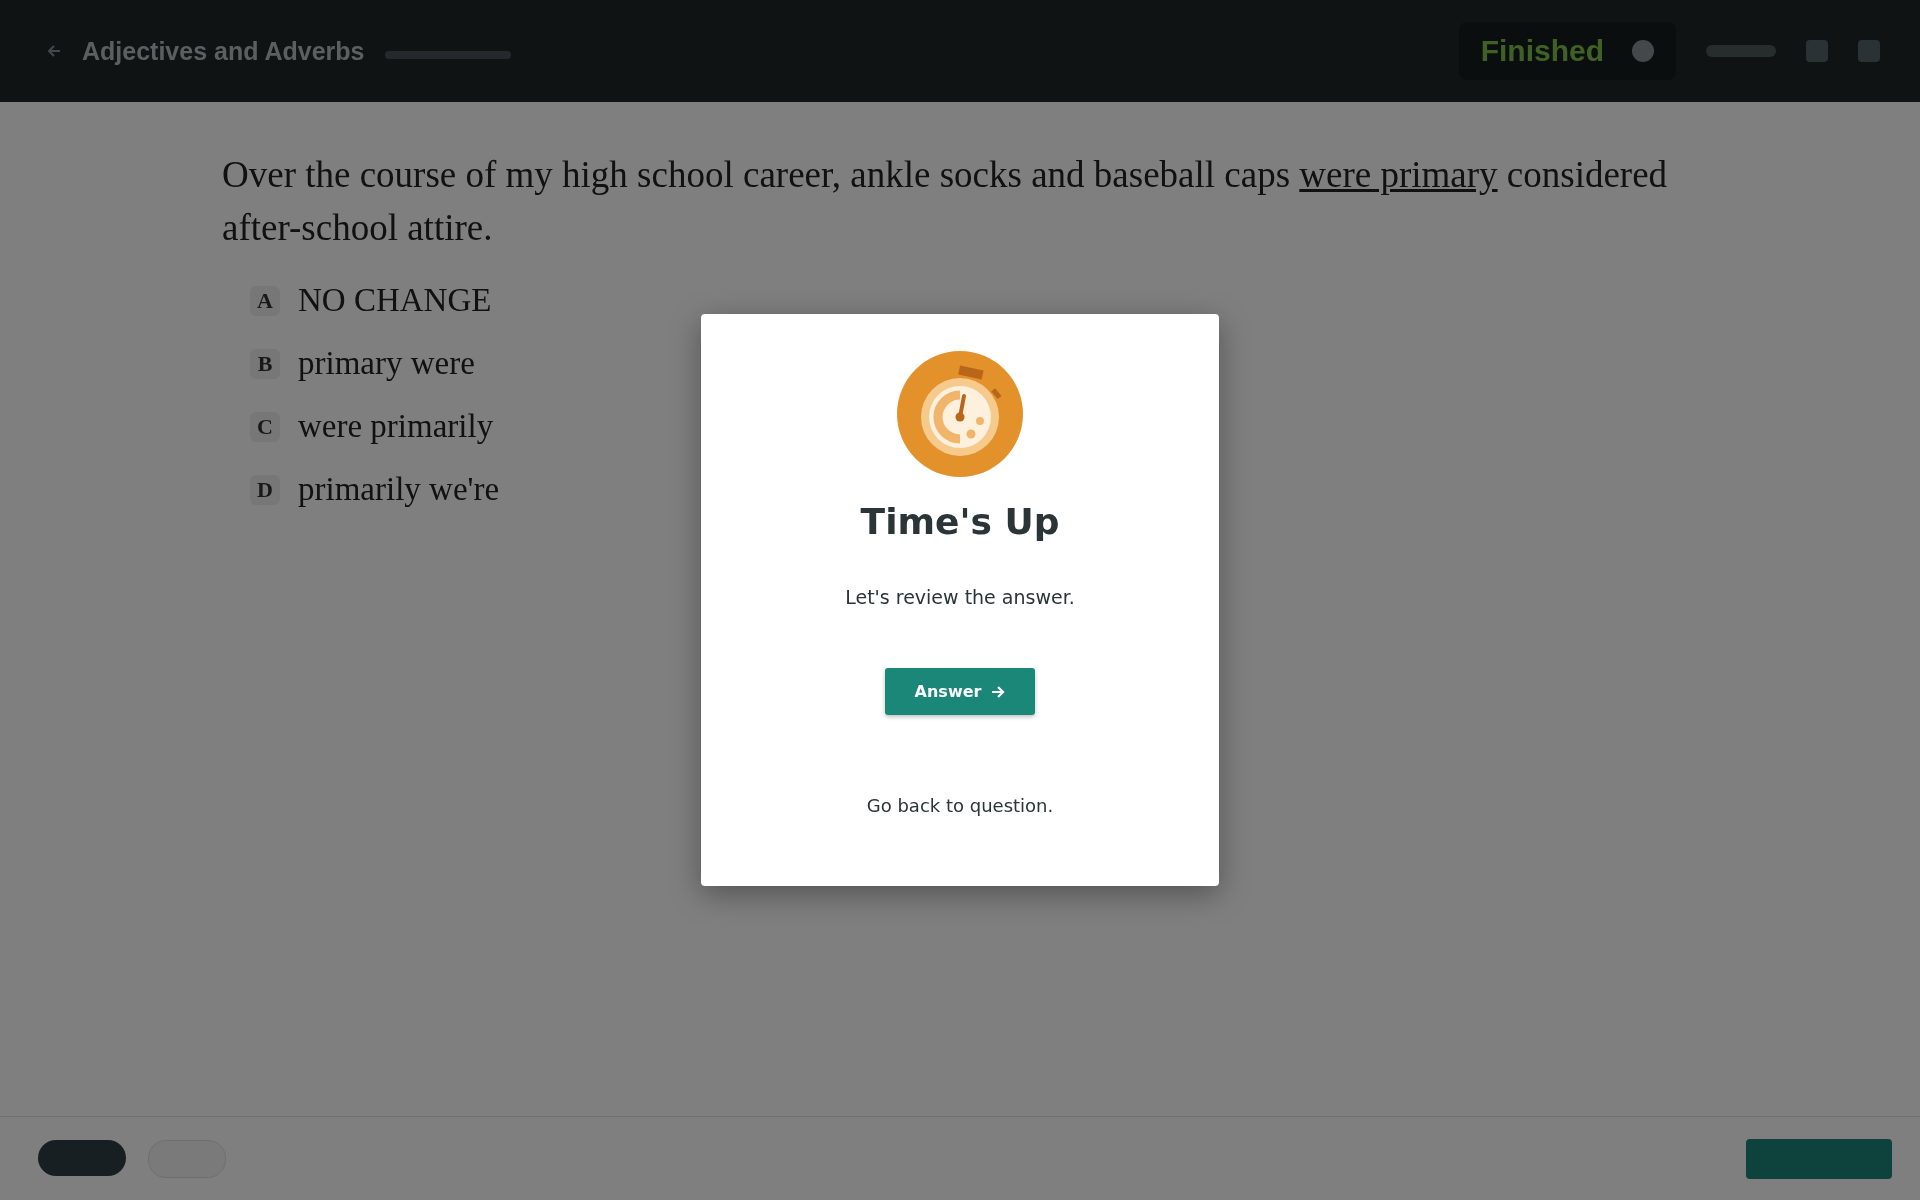 This screenshot has width=1920, height=1200. What do you see at coordinates (960, 691) in the screenshot?
I see `answer-button: Answer` at bounding box center [960, 691].